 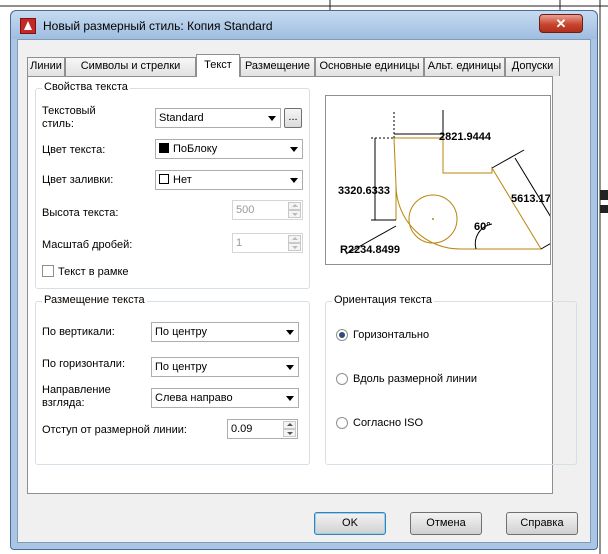 What do you see at coordinates (383, 300) in the screenshot?
I see `text-alignment-heading: Ориентация текста` at bounding box center [383, 300].